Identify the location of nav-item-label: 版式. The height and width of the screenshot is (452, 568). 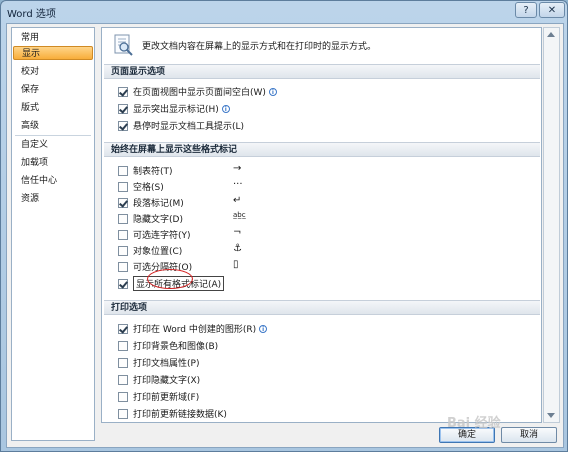
(30, 108).